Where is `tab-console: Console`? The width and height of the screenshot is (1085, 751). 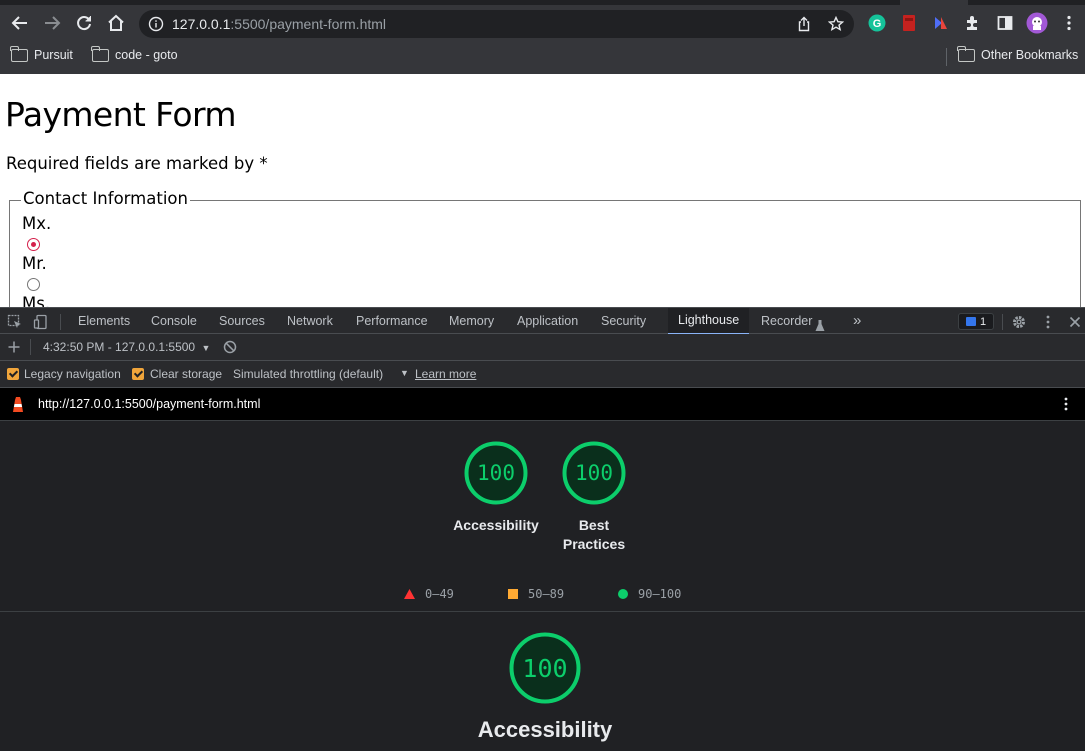 tab-console: Console is located at coordinates (174, 321).